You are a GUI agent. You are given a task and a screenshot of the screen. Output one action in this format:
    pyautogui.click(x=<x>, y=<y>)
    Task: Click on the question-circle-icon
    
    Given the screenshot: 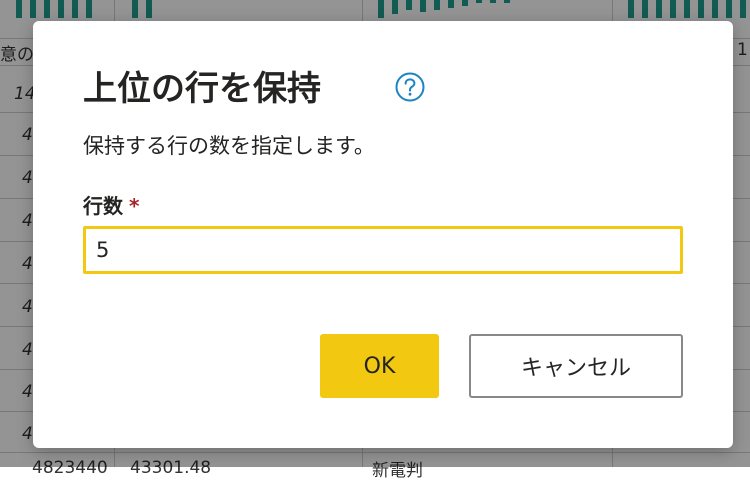 What is the action you would take?
    pyautogui.click(x=410, y=87)
    